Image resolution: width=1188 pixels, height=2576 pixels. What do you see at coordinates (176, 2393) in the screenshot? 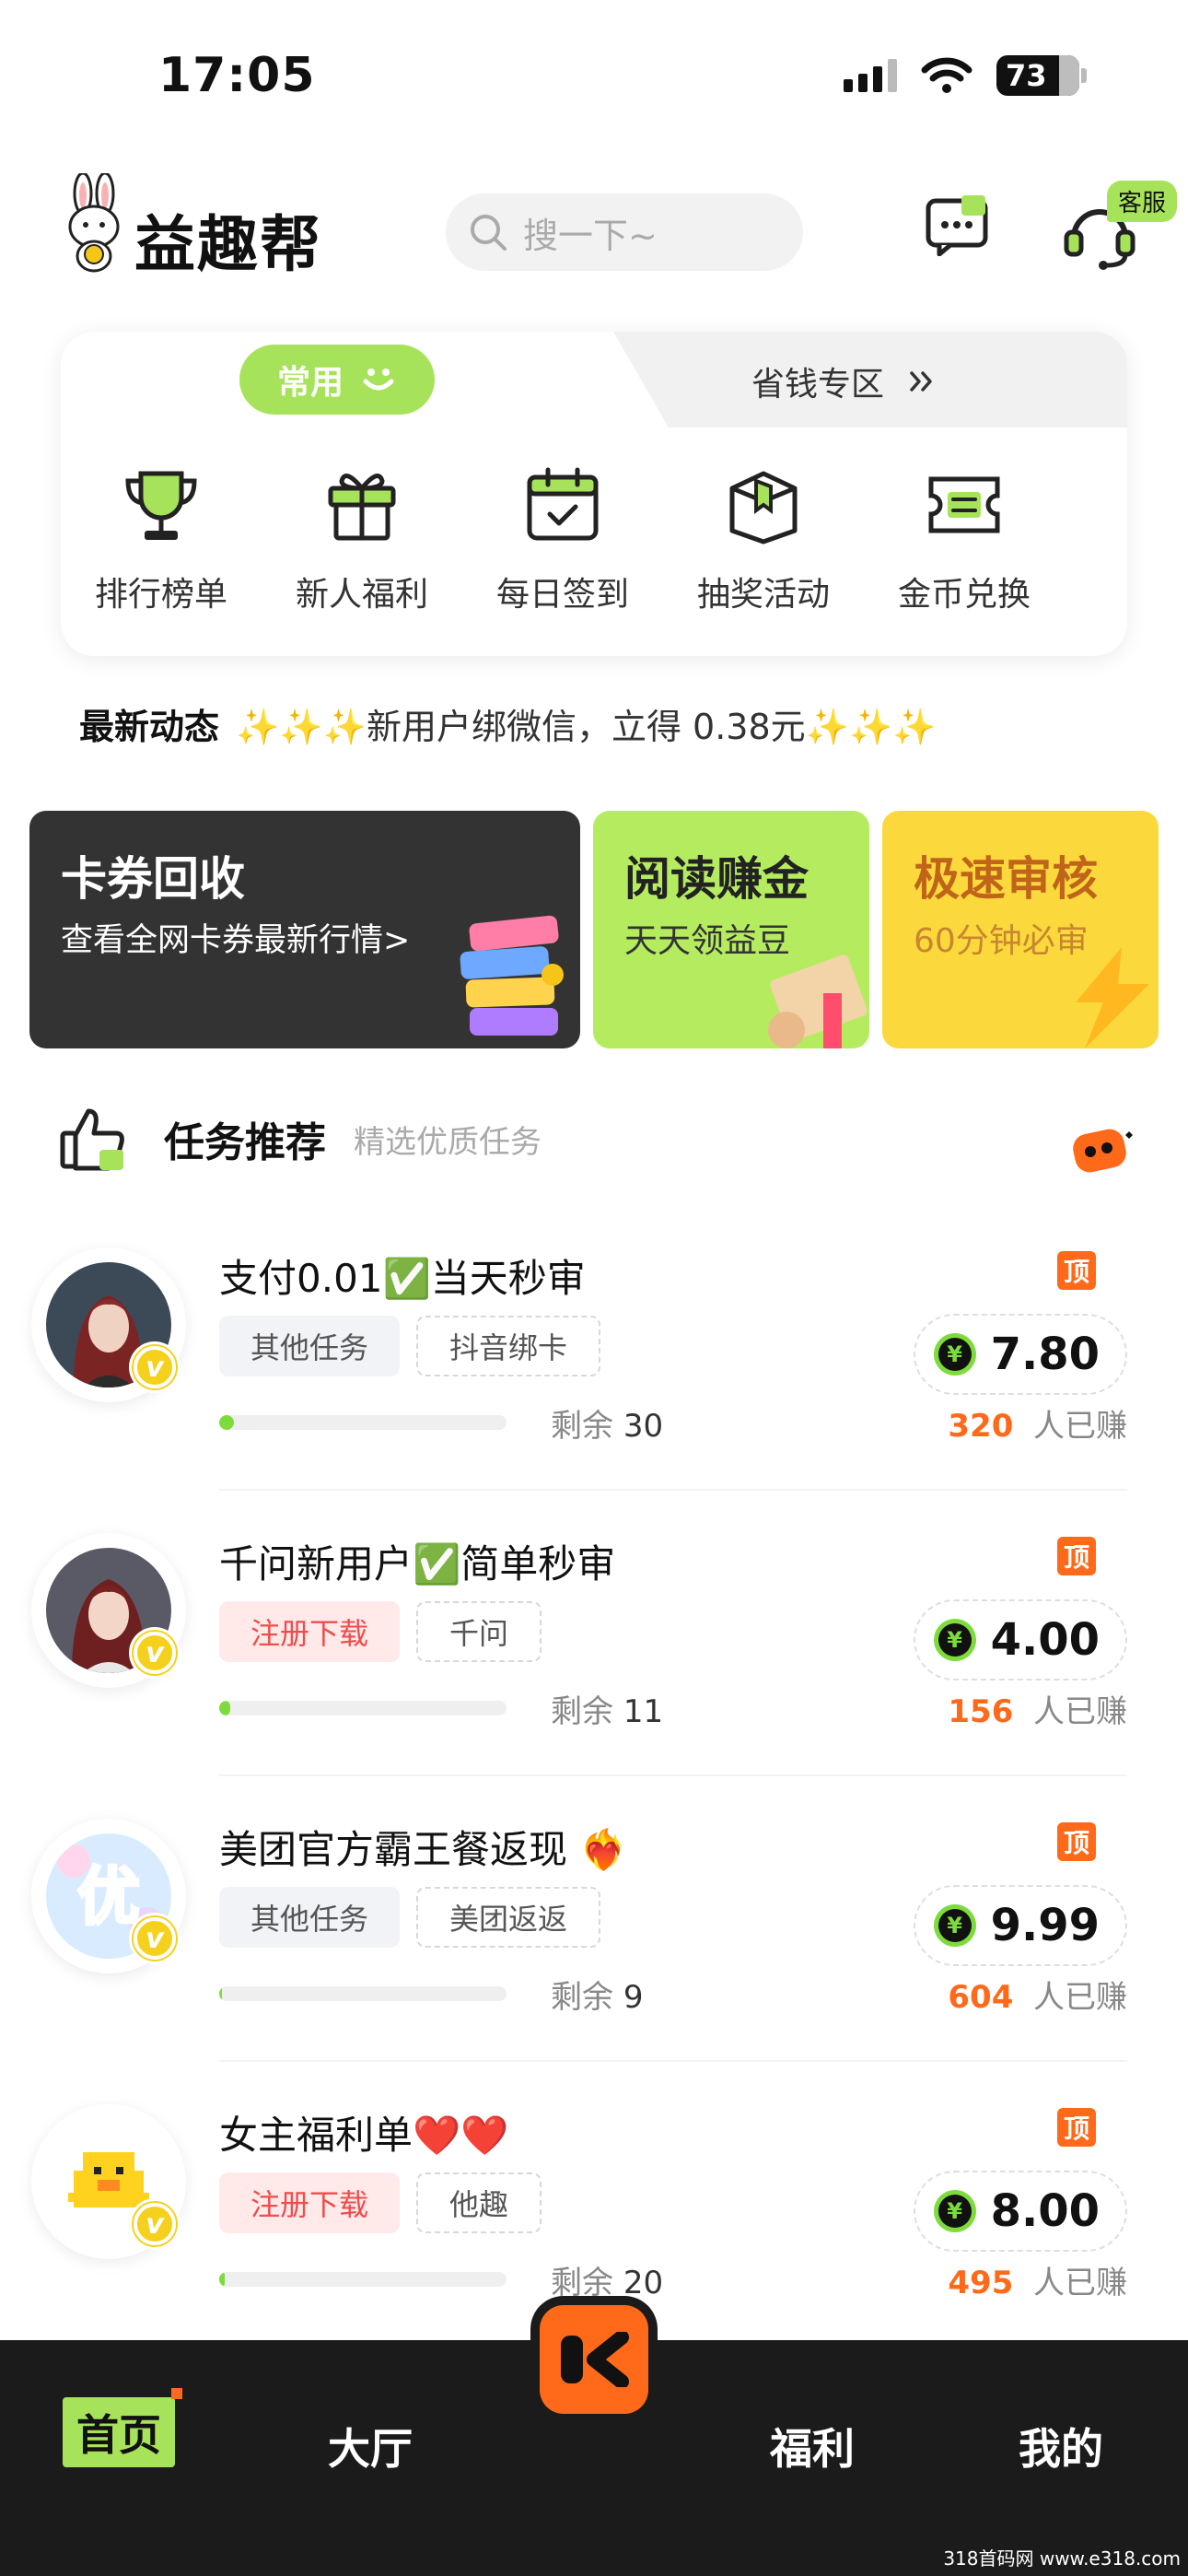
I see `nav-home-dot` at bounding box center [176, 2393].